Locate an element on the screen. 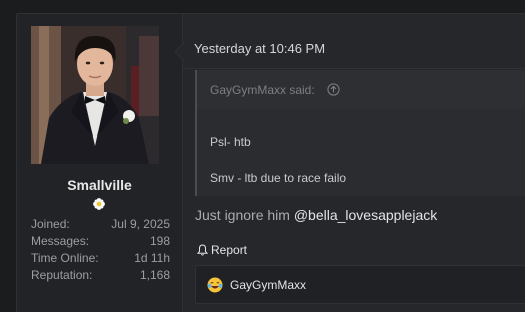  bell-icon is located at coordinates (202, 250).